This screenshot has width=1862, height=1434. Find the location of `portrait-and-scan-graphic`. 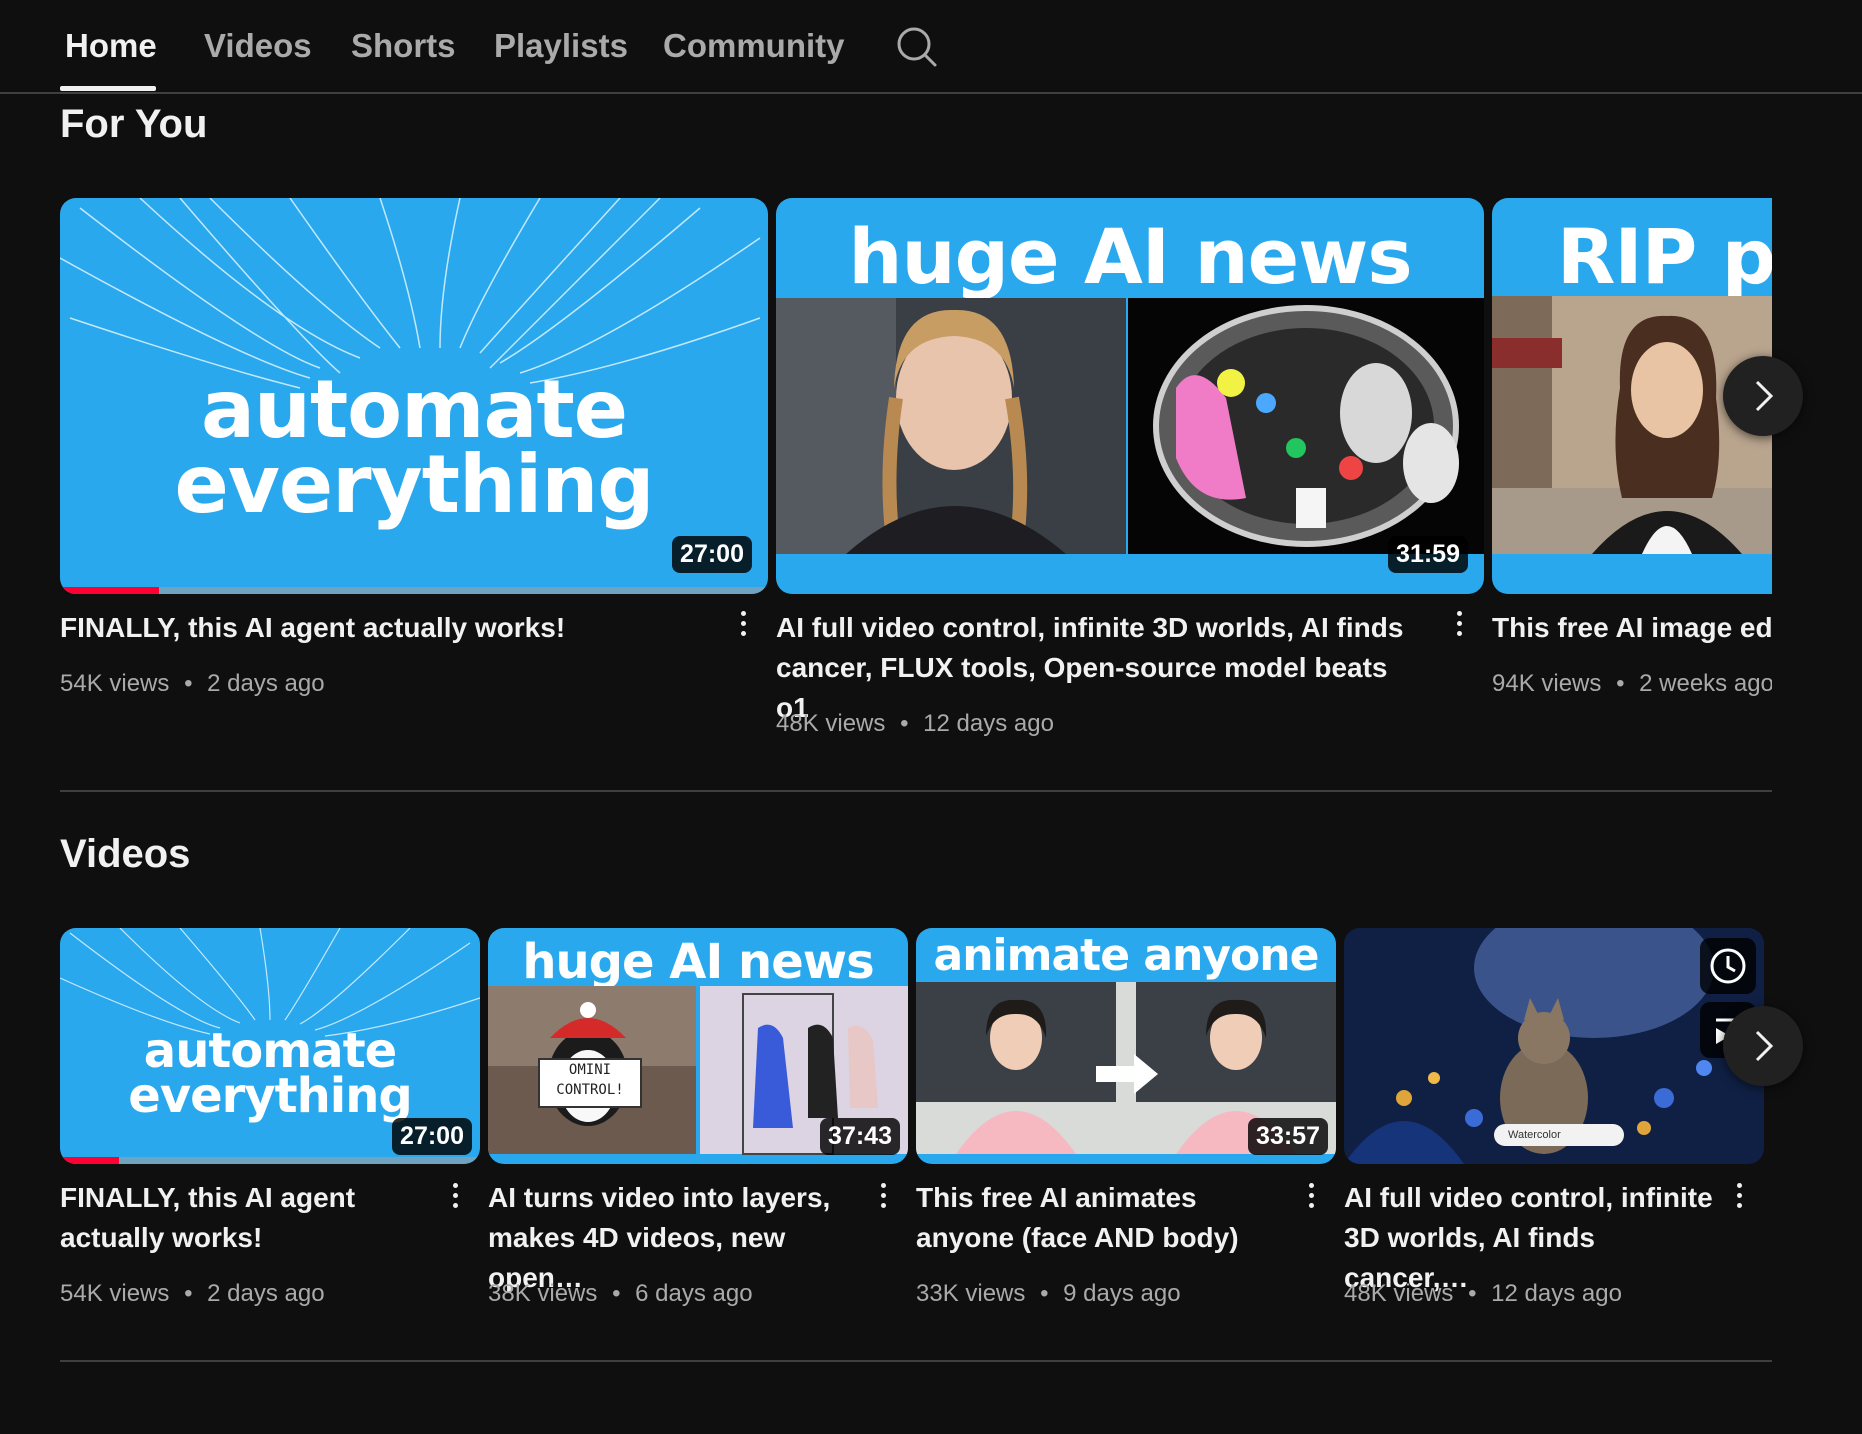

portrait-and-scan-graphic is located at coordinates (1130, 426).